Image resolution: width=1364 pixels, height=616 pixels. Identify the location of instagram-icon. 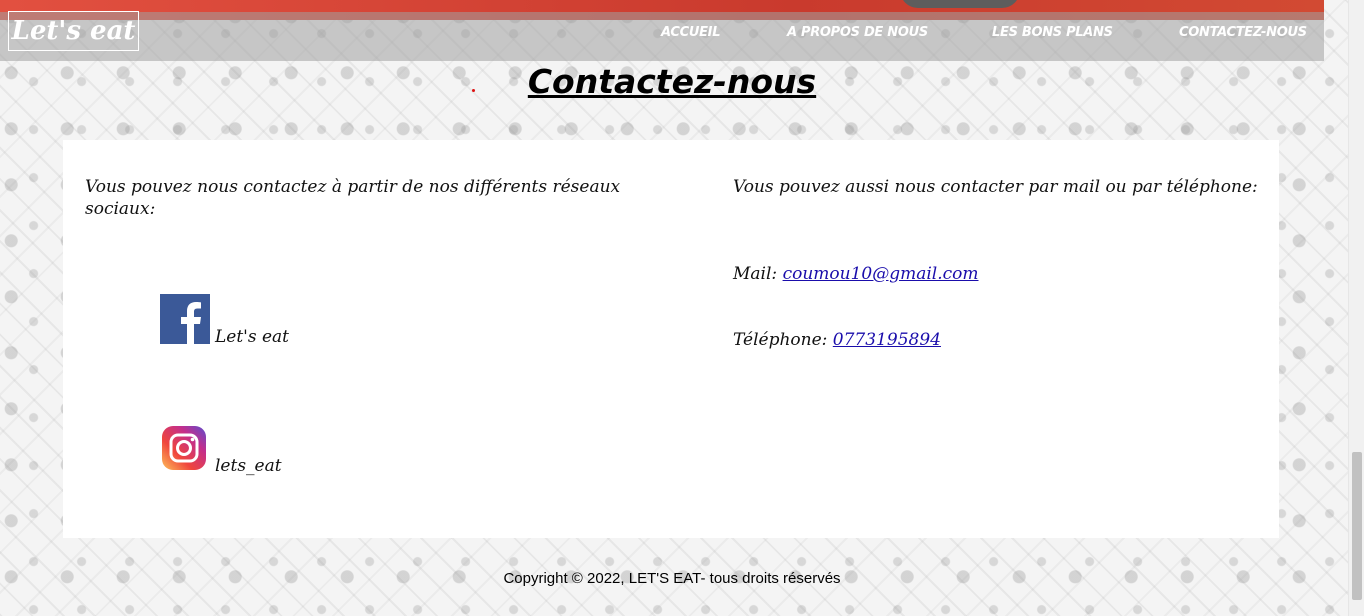
(184, 450).